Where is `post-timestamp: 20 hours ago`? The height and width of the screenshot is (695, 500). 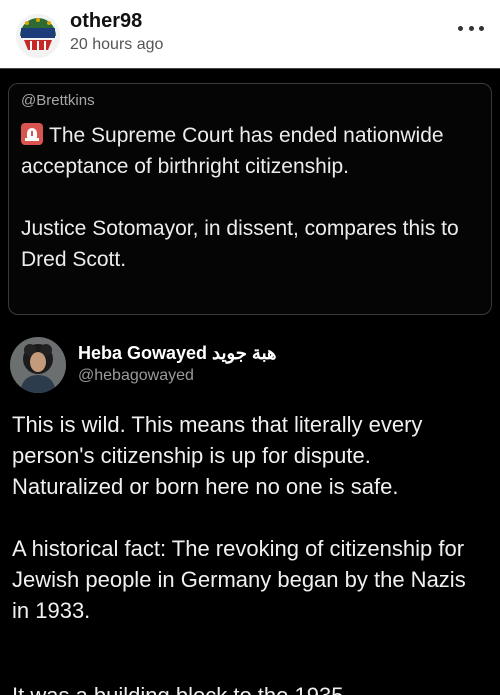
post-timestamp: 20 hours ago is located at coordinates (117, 44).